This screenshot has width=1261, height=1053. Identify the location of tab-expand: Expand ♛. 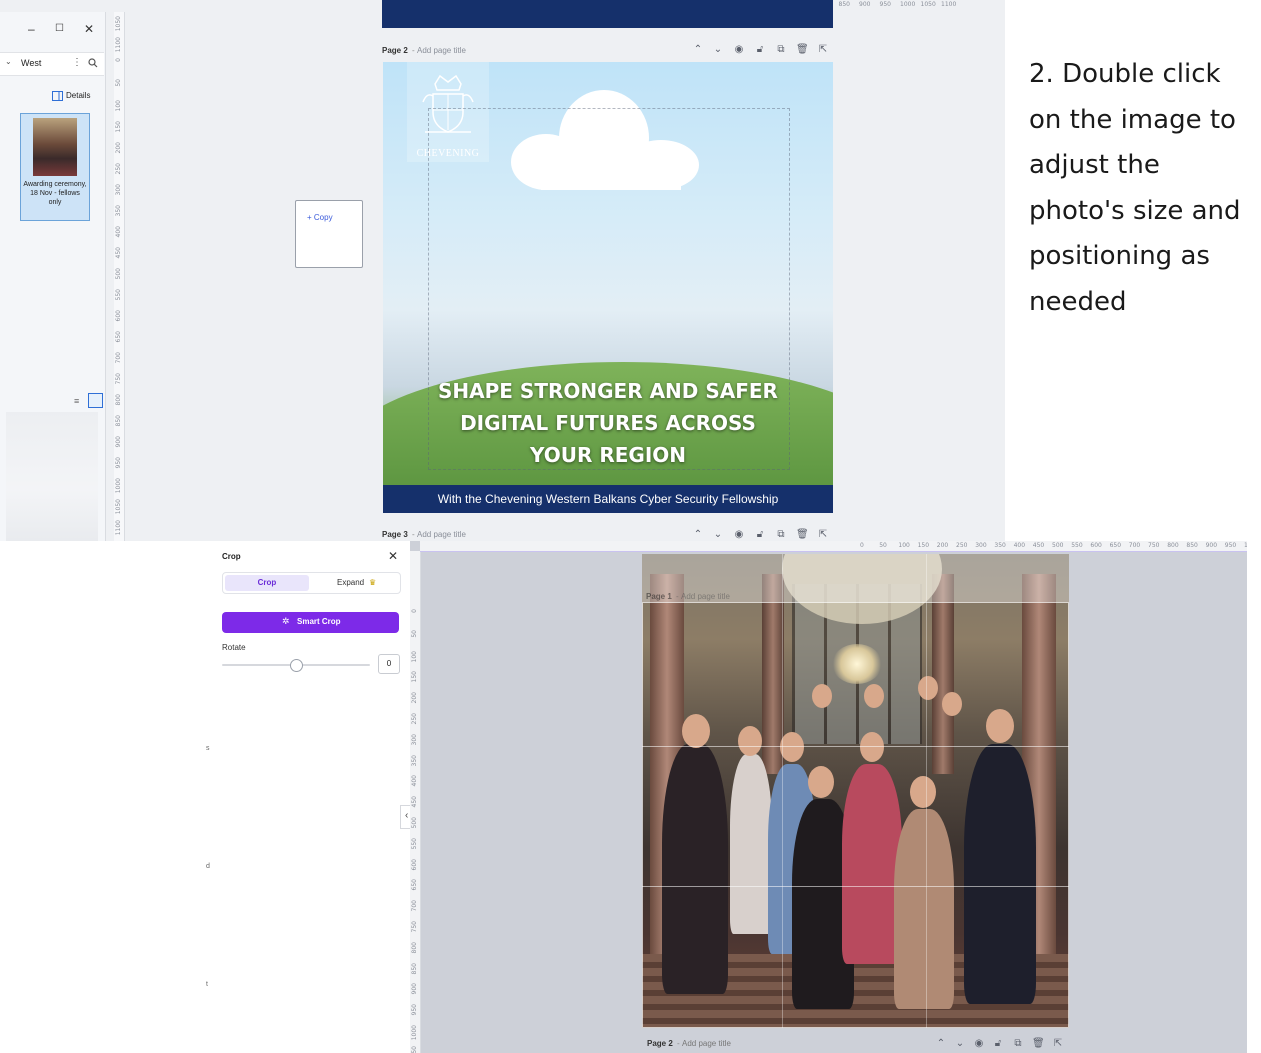
(355, 583).